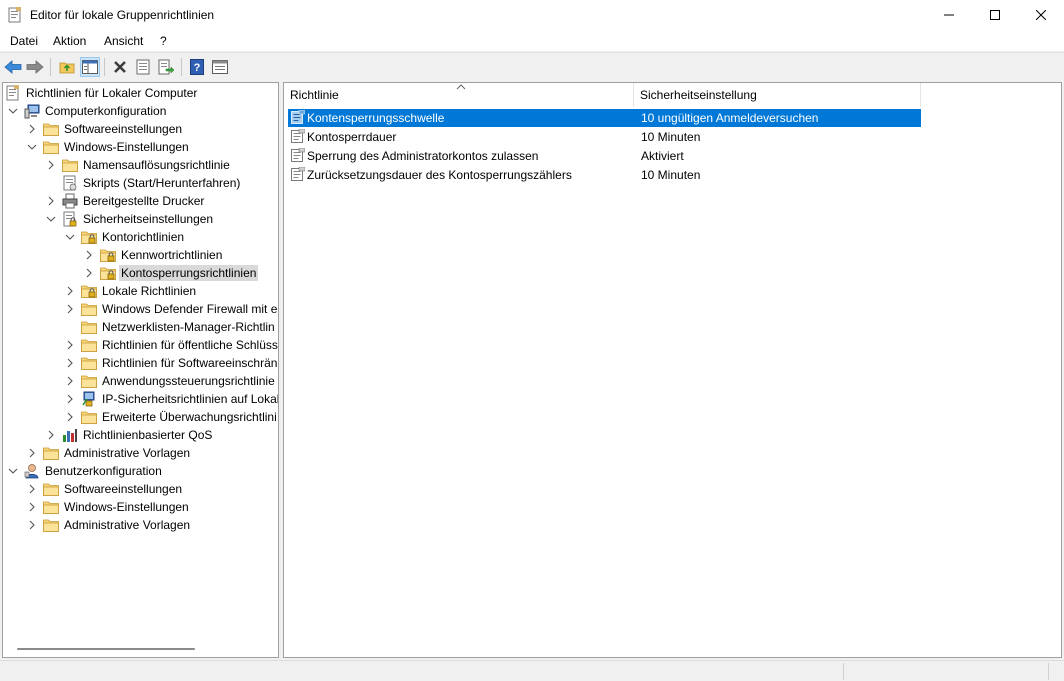 The width and height of the screenshot is (1064, 681). I want to click on export-button, so click(166, 67).